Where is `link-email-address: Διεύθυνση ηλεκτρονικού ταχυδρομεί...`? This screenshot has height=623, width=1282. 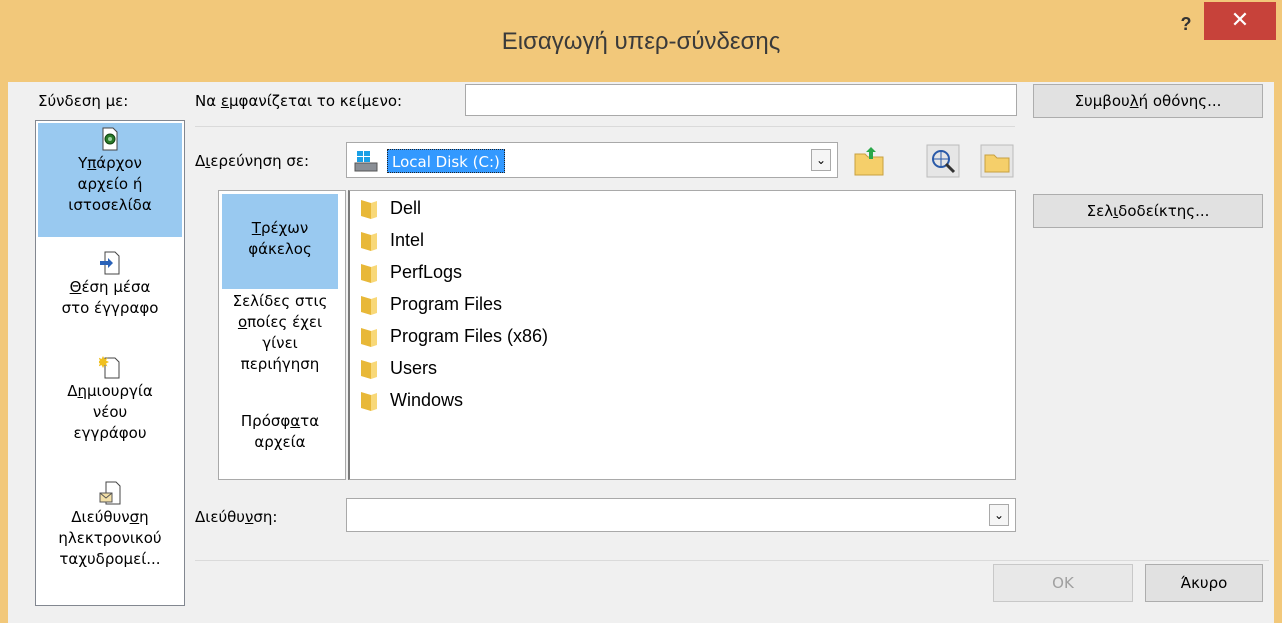
link-email-address: Διεύθυνση ηλεκτρονικού ταχυδρομεί... is located at coordinates (110, 534).